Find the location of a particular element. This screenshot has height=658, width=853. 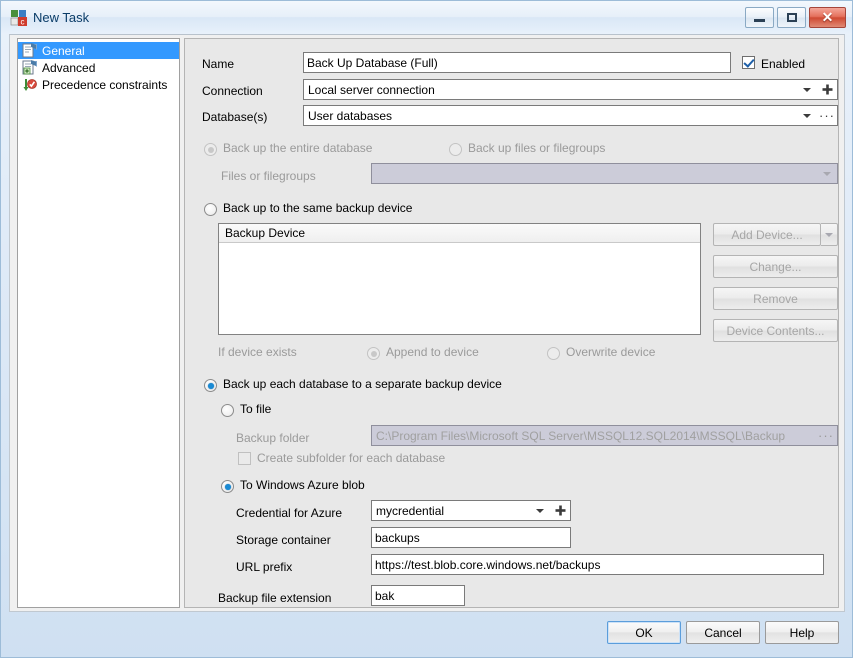

to-file-label: To file is located at coordinates (256, 409).